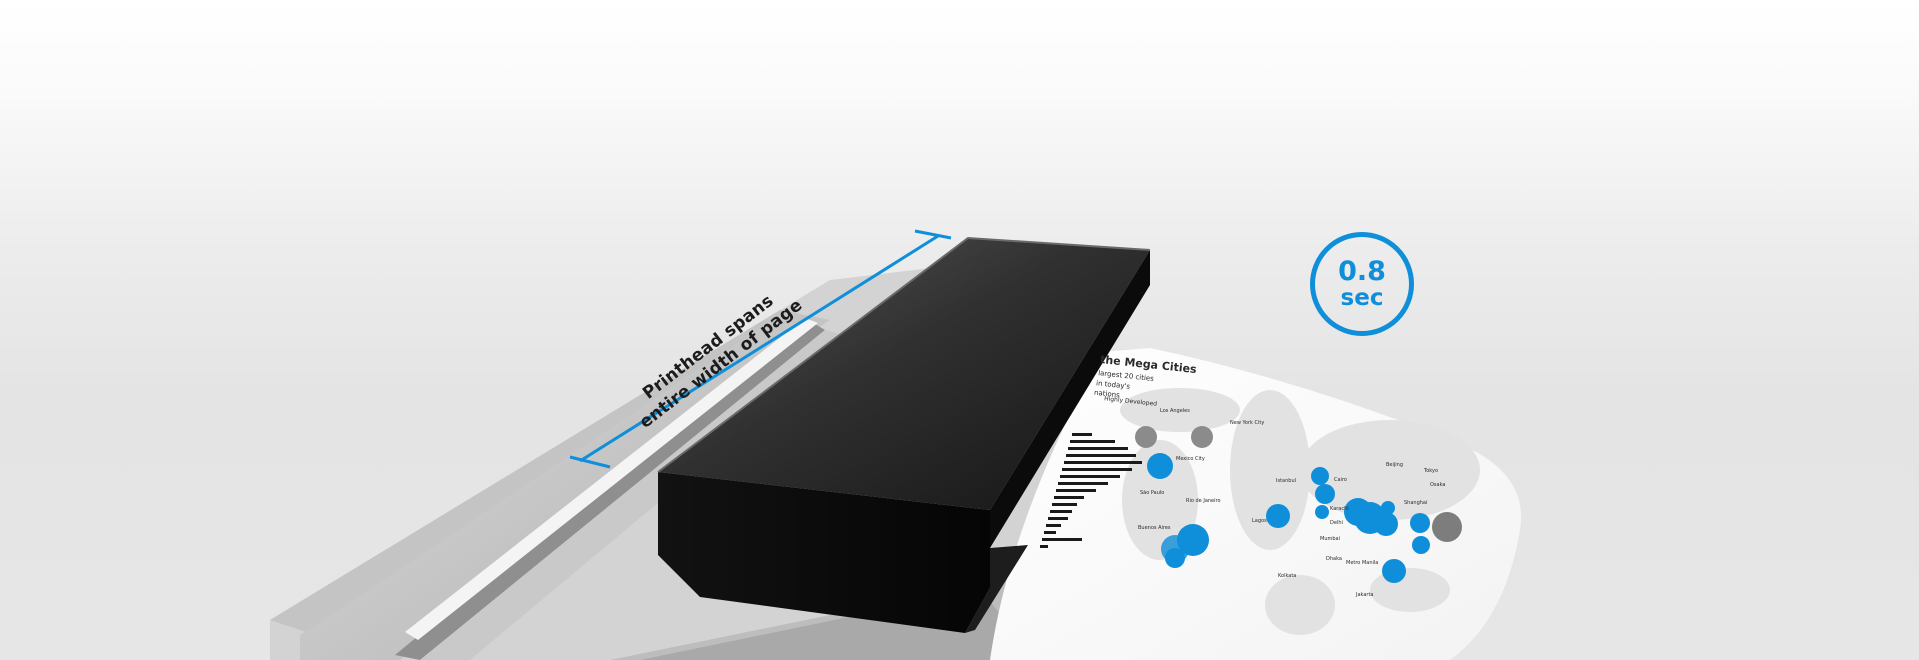 This screenshot has height=660, width=1919. I want to click on city-label: New York City, so click(1247, 423).